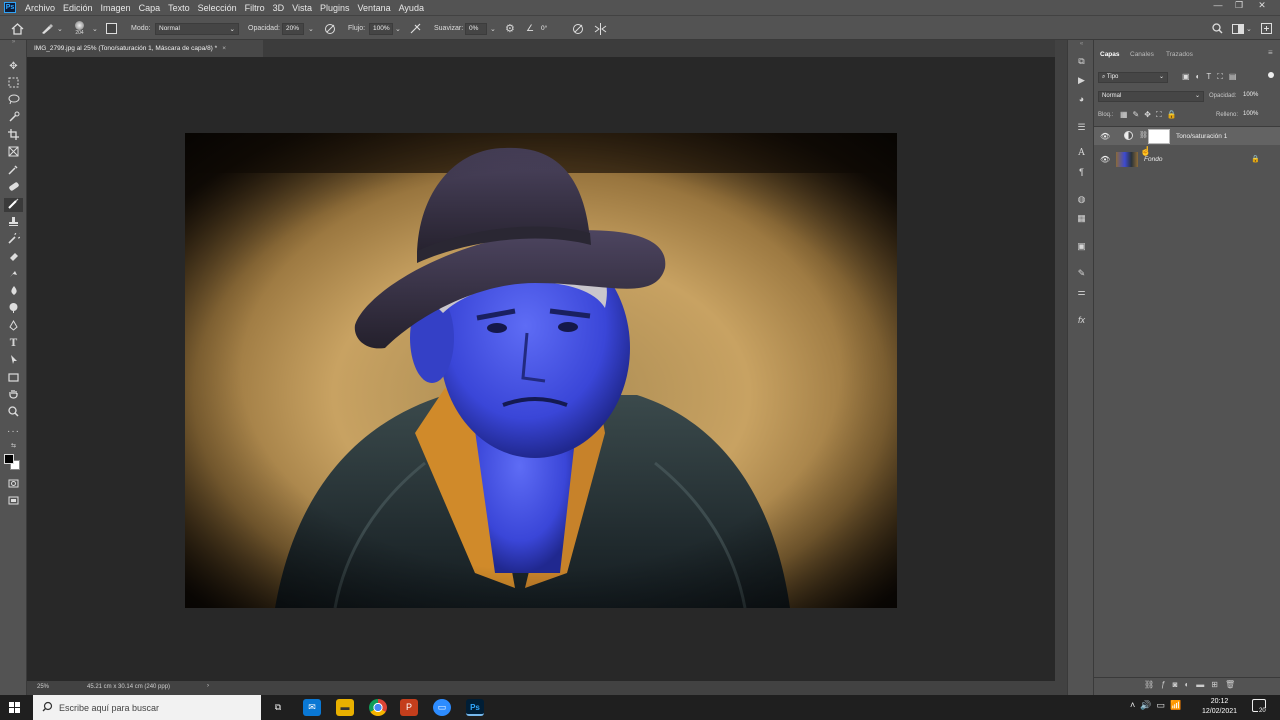 This screenshot has width=1280, height=720. What do you see at coordinates (1081, 273) in the screenshot?
I see `brushes-panel-icon: ✎` at bounding box center [1081, 273].